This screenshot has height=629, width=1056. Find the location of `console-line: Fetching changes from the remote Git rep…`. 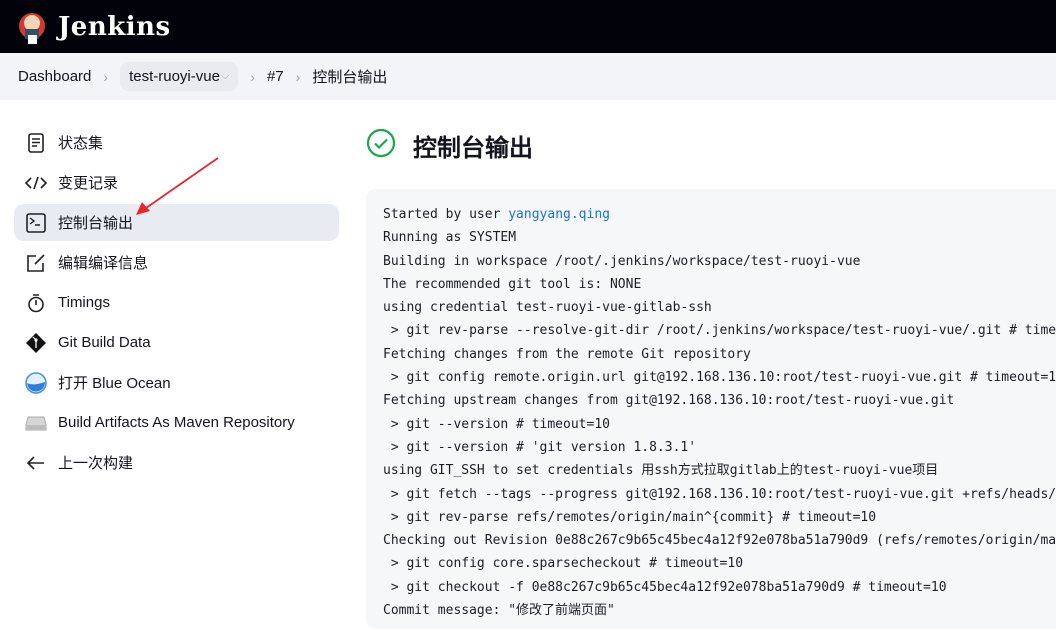

console-line: Fetching changes from the remote Git rep… is located at coordinates (567, 354).